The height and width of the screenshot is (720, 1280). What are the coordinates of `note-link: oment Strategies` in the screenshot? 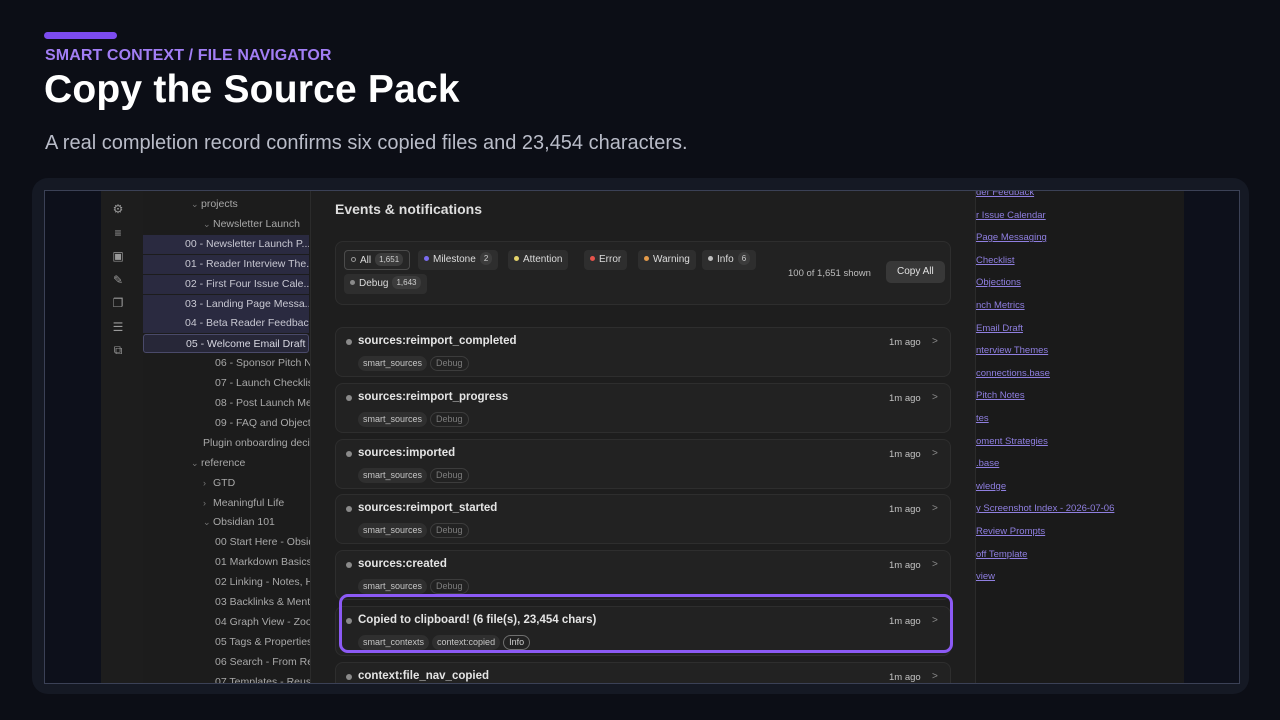 It's located at (1012, 441).